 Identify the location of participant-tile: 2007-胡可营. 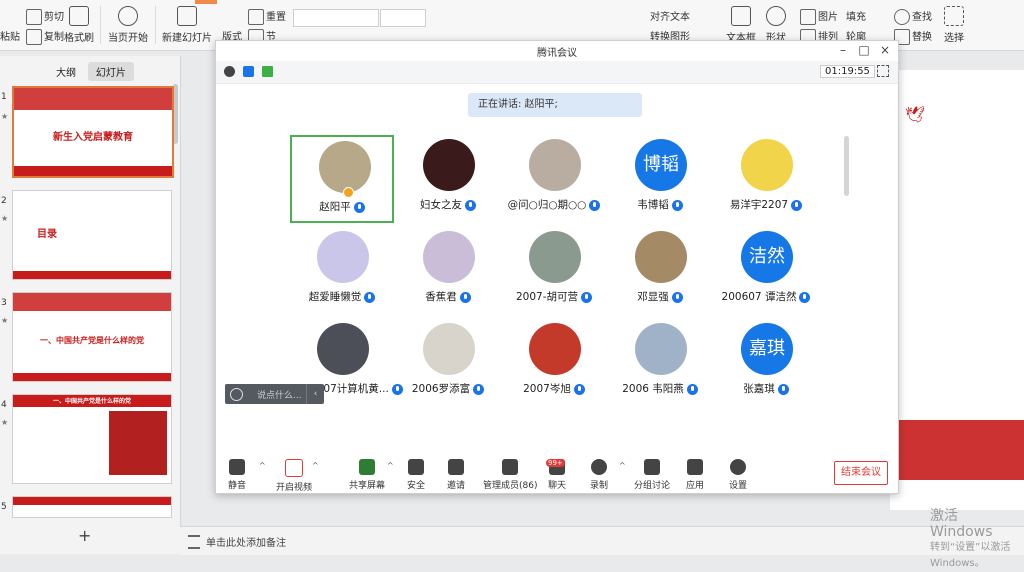
(554, 271).